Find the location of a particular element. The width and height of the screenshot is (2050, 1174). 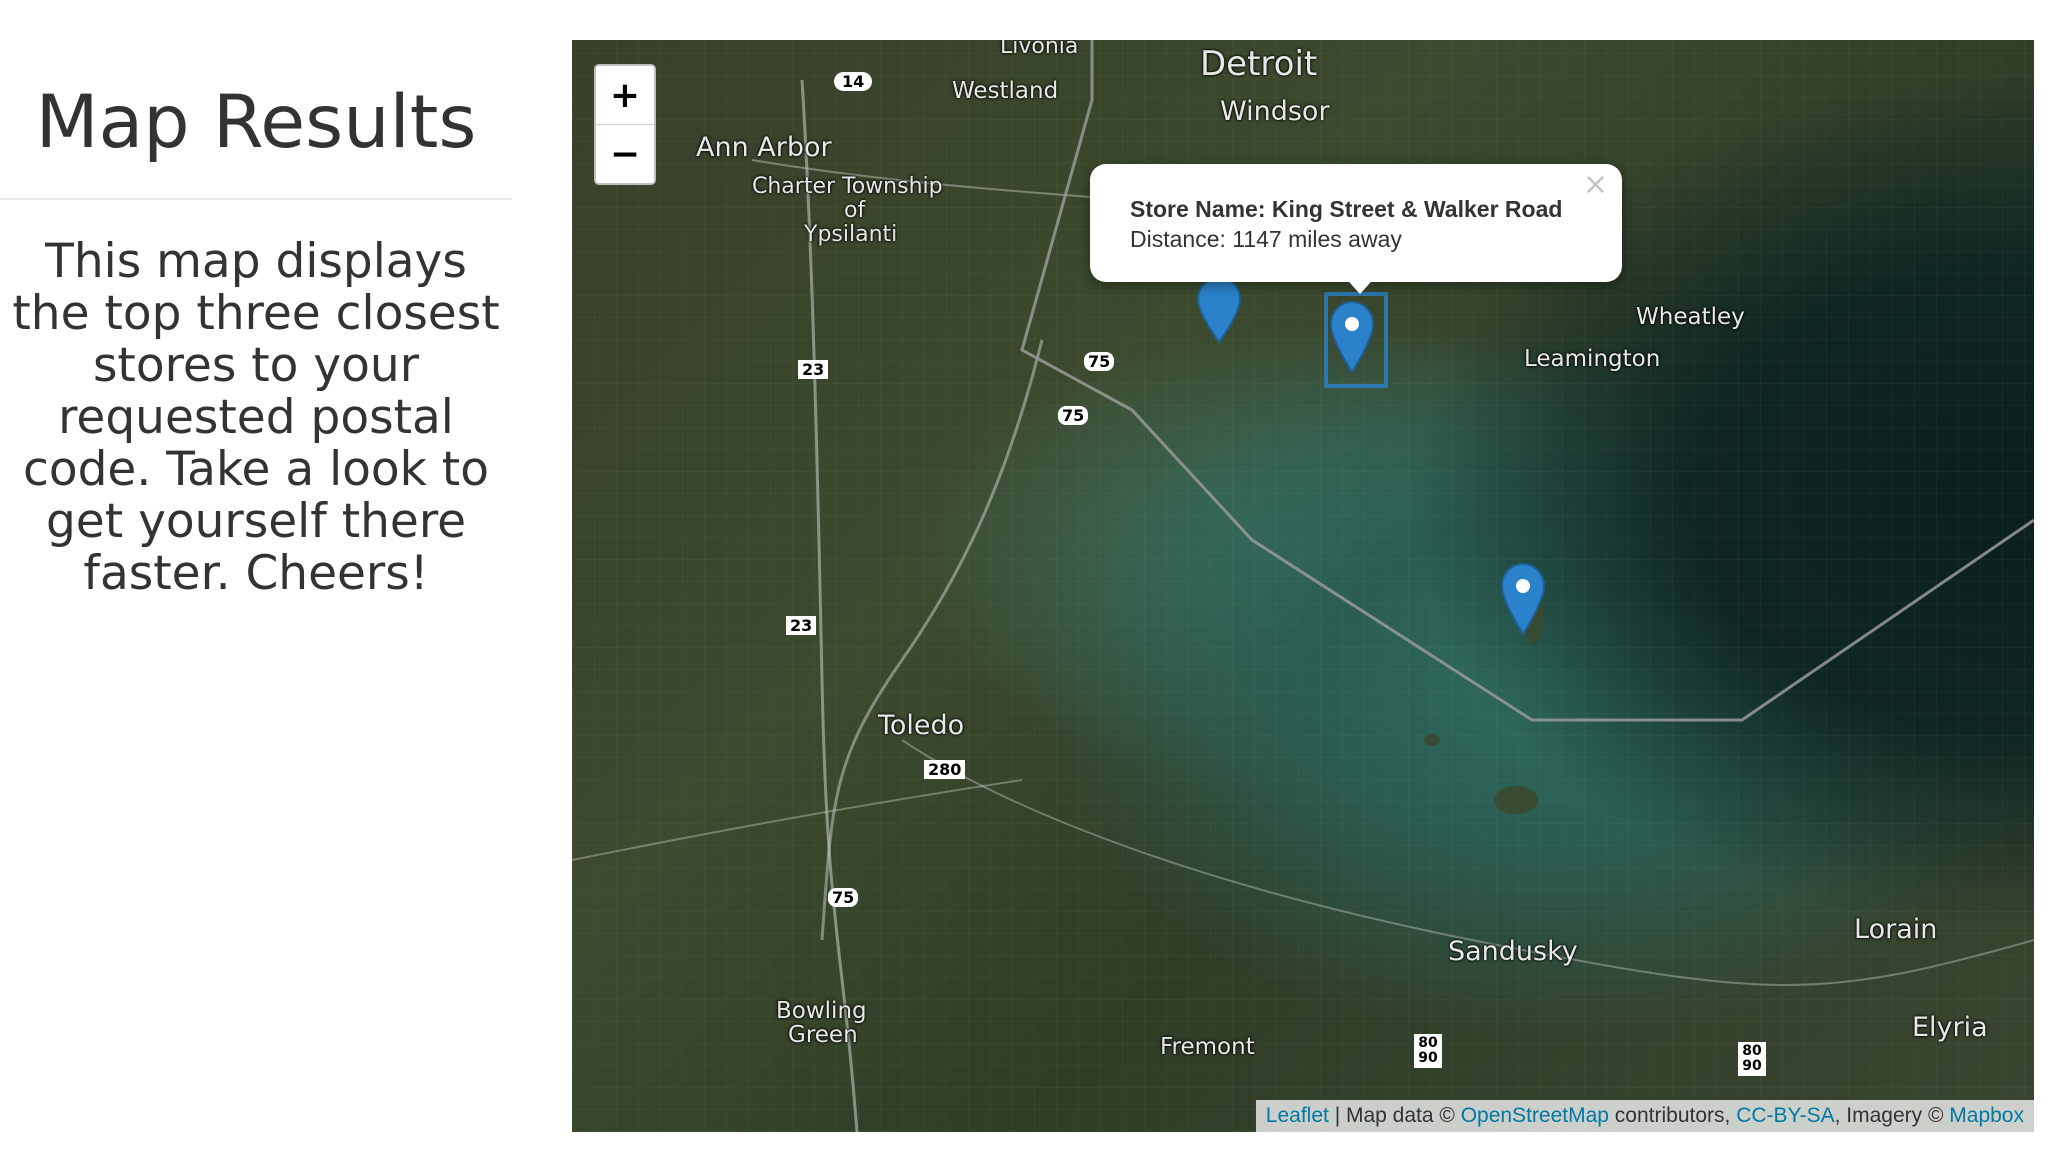

map-label-windsor: Windsor is located at coordinates (1275, 111).